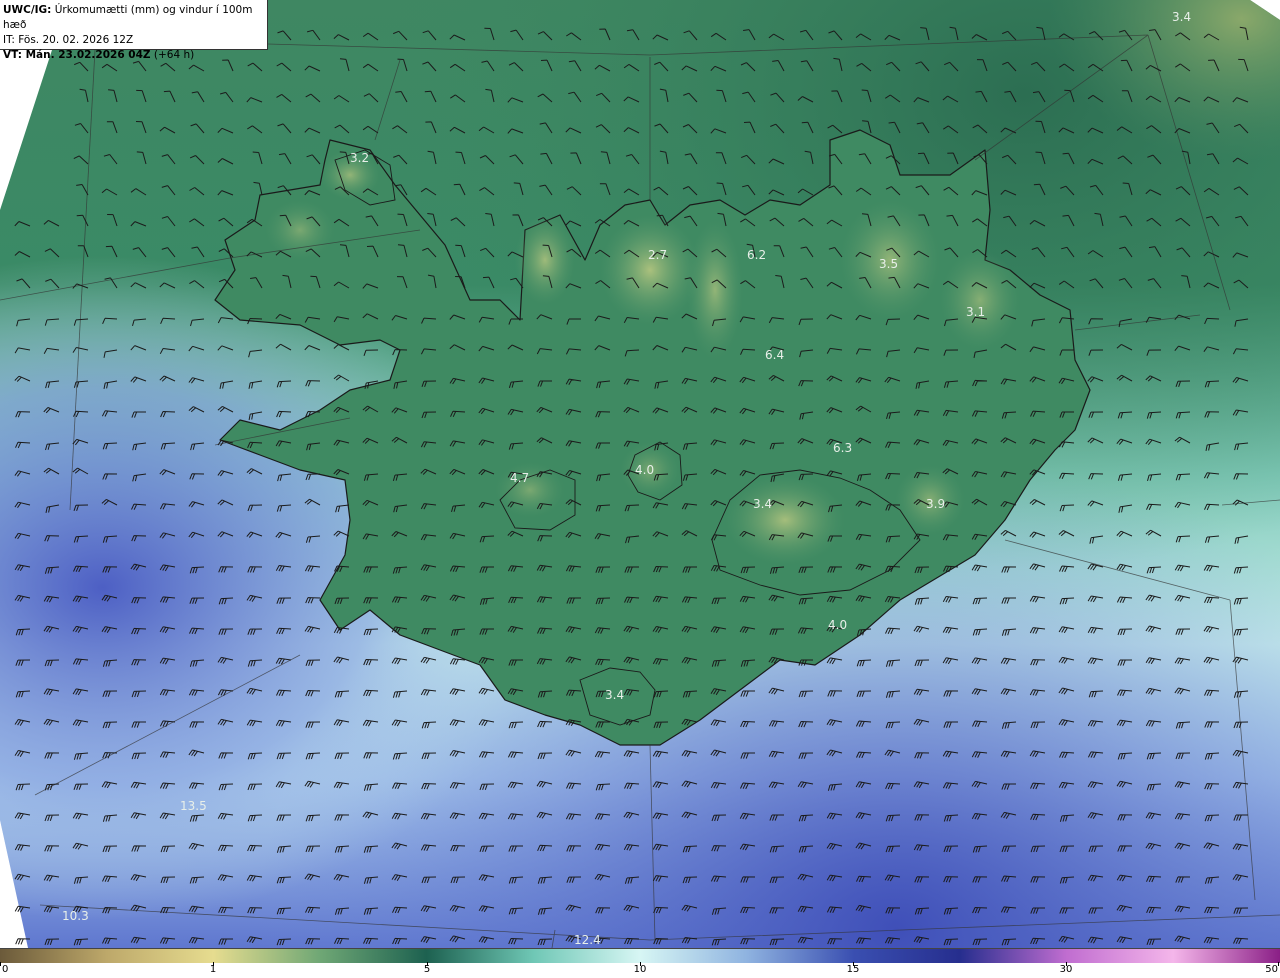  What do you see at coordinates (888, 264) in the screenshot?
I see `label-northeast: 3.5` at bounding box center [888, 264].